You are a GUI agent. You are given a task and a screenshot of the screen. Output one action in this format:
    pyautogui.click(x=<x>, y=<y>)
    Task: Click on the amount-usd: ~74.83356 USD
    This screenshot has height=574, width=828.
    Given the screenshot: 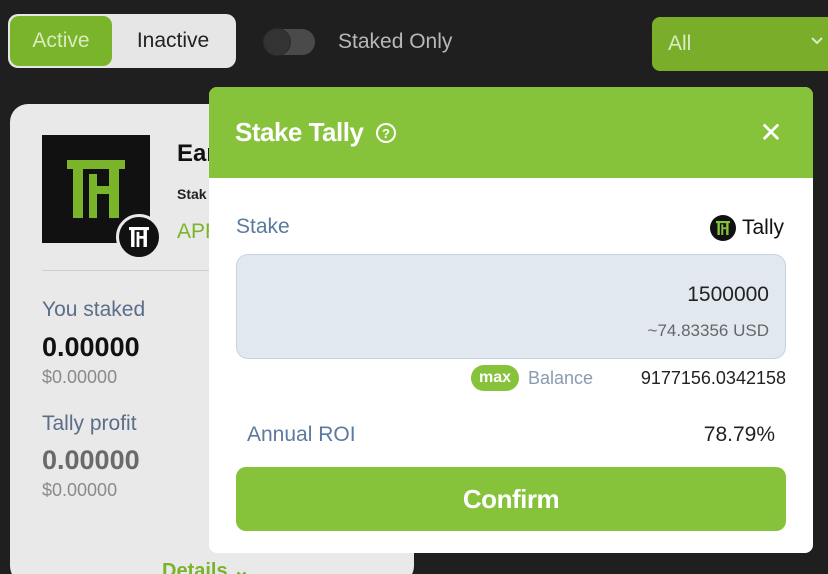 What is the action you would take?
    pyautogui.click(x=708, y=330)
    